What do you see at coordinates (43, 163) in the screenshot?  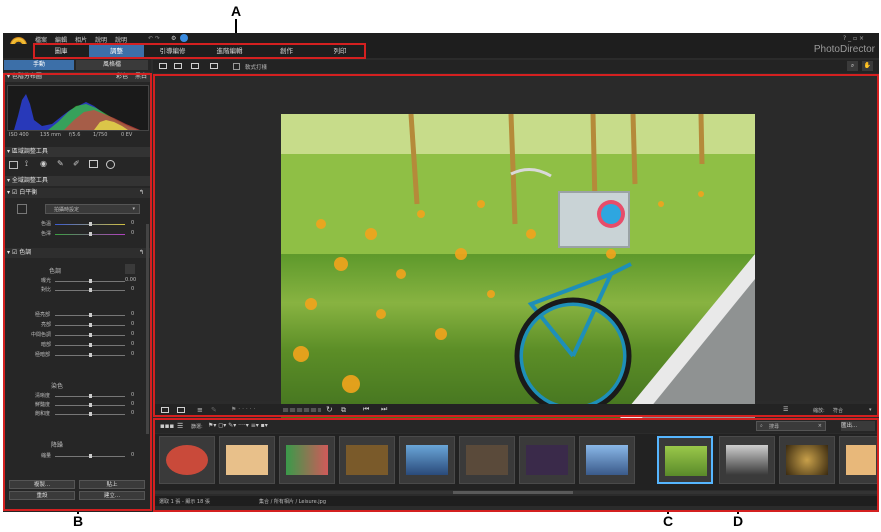 I see `red-eye-icon: ◉` at bounding box center [43, 163].